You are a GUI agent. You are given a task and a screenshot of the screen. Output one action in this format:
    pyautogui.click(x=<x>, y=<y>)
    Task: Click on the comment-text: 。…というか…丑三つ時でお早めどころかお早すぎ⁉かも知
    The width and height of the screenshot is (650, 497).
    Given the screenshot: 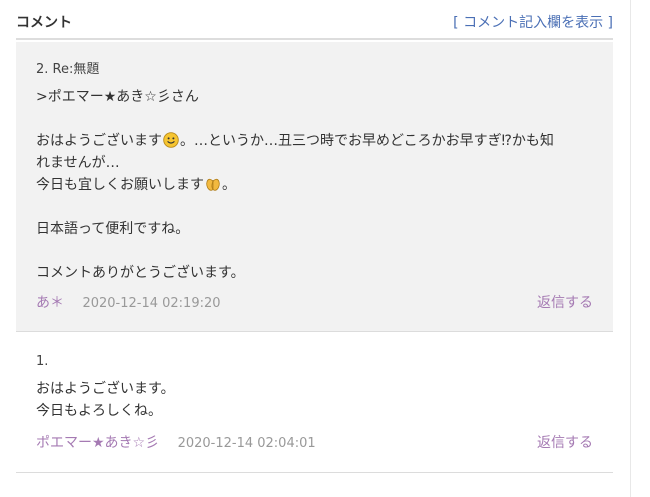 What is the action you would take?
    pyautogui.click(x=367, y=141)
    